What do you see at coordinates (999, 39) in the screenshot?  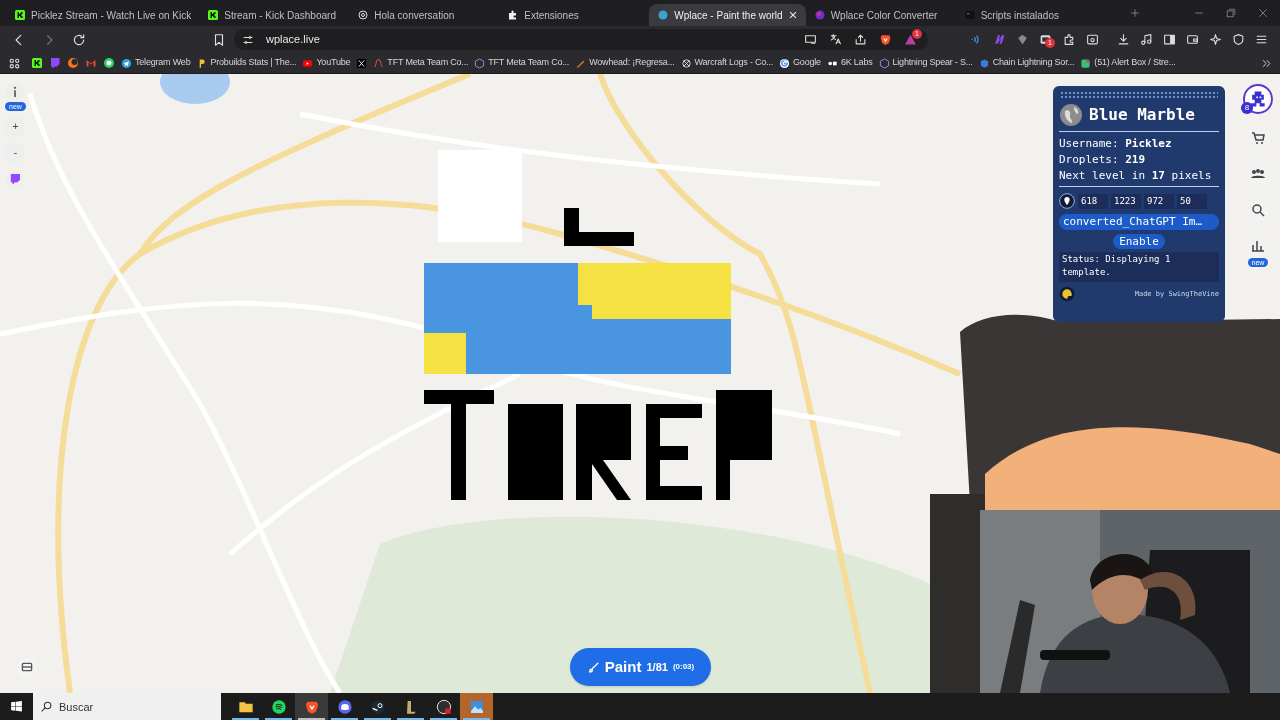 I see `n-logo-icon` at bounding box center [999, 39].